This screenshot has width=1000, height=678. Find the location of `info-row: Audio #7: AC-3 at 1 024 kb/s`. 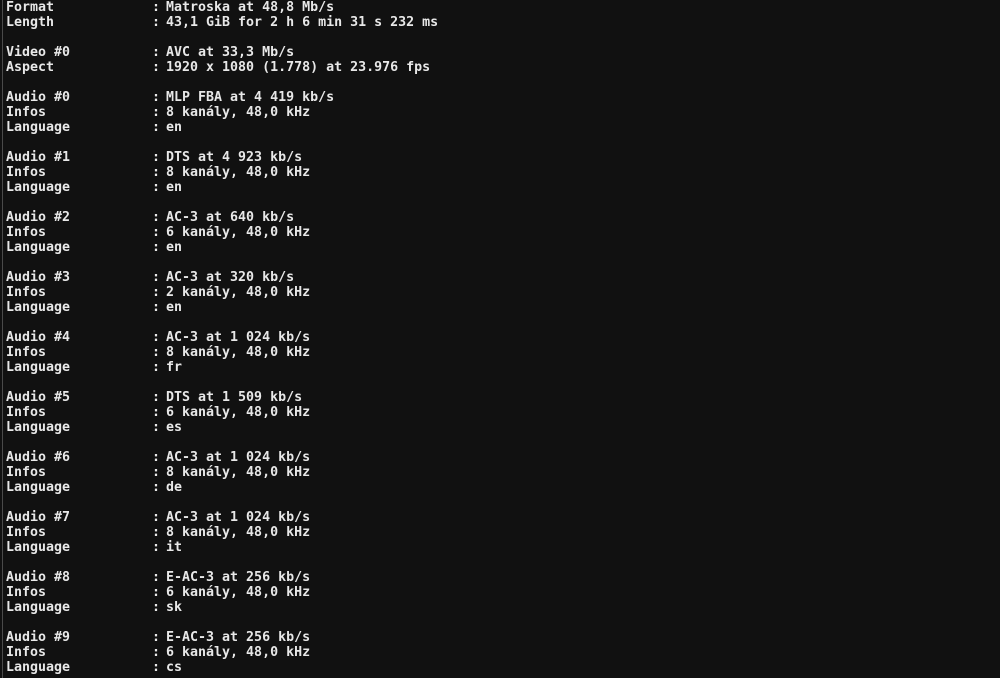

info-row: Audio #7: AC-3 at 1 024 kb/s is located at coordinates (222, 517).